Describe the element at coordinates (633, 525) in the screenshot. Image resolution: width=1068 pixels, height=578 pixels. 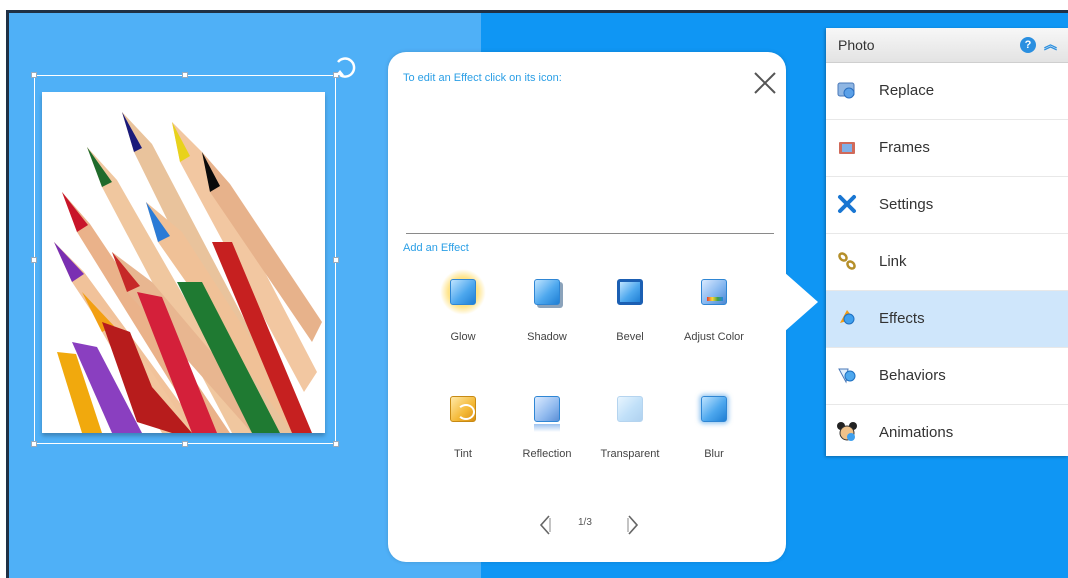
I see `chevron-right-icon` at that location.